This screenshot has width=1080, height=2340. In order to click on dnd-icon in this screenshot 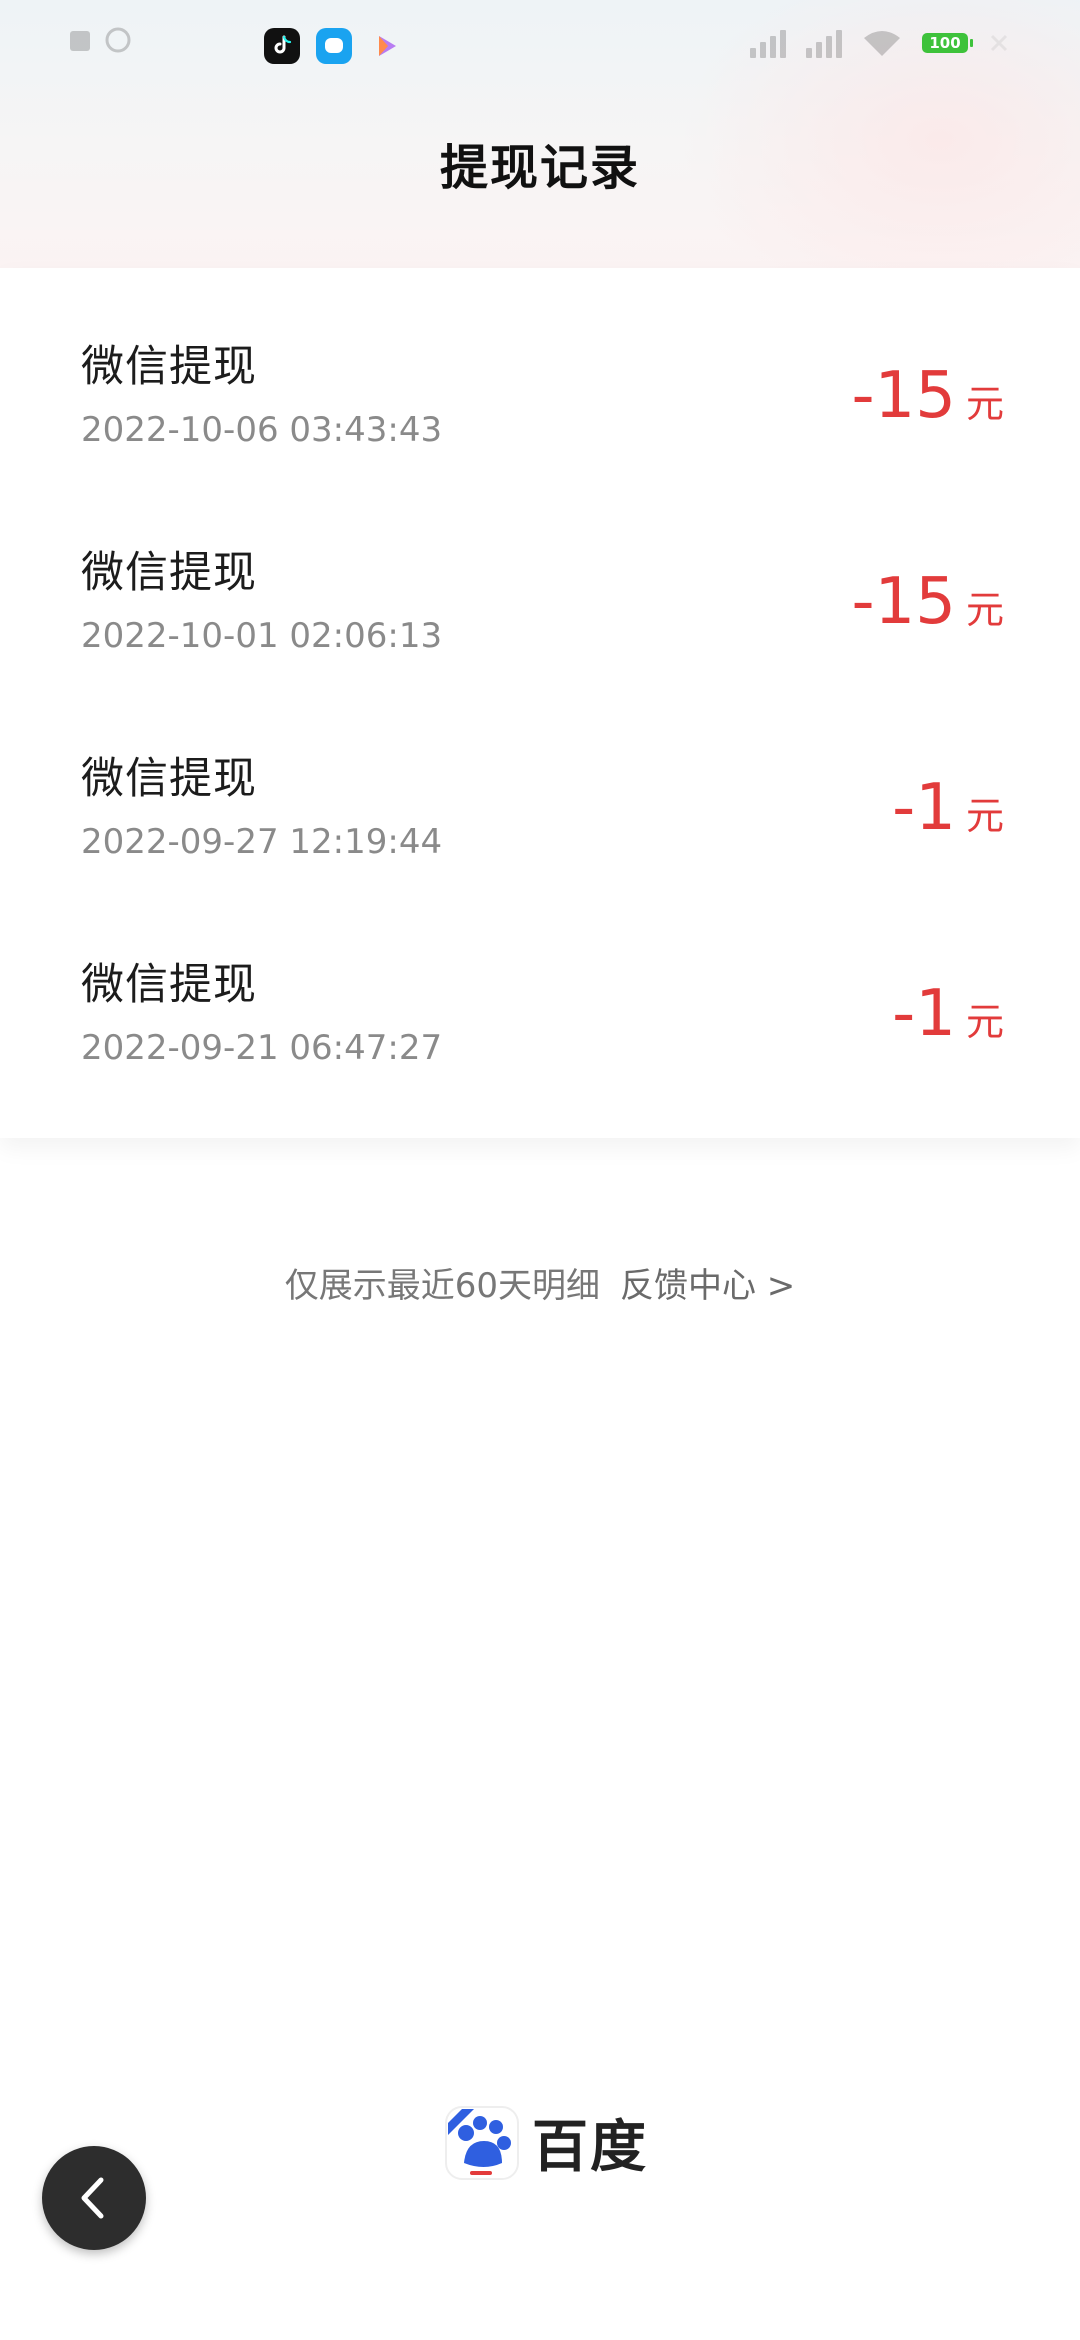, I will do `click(999, 43)`.